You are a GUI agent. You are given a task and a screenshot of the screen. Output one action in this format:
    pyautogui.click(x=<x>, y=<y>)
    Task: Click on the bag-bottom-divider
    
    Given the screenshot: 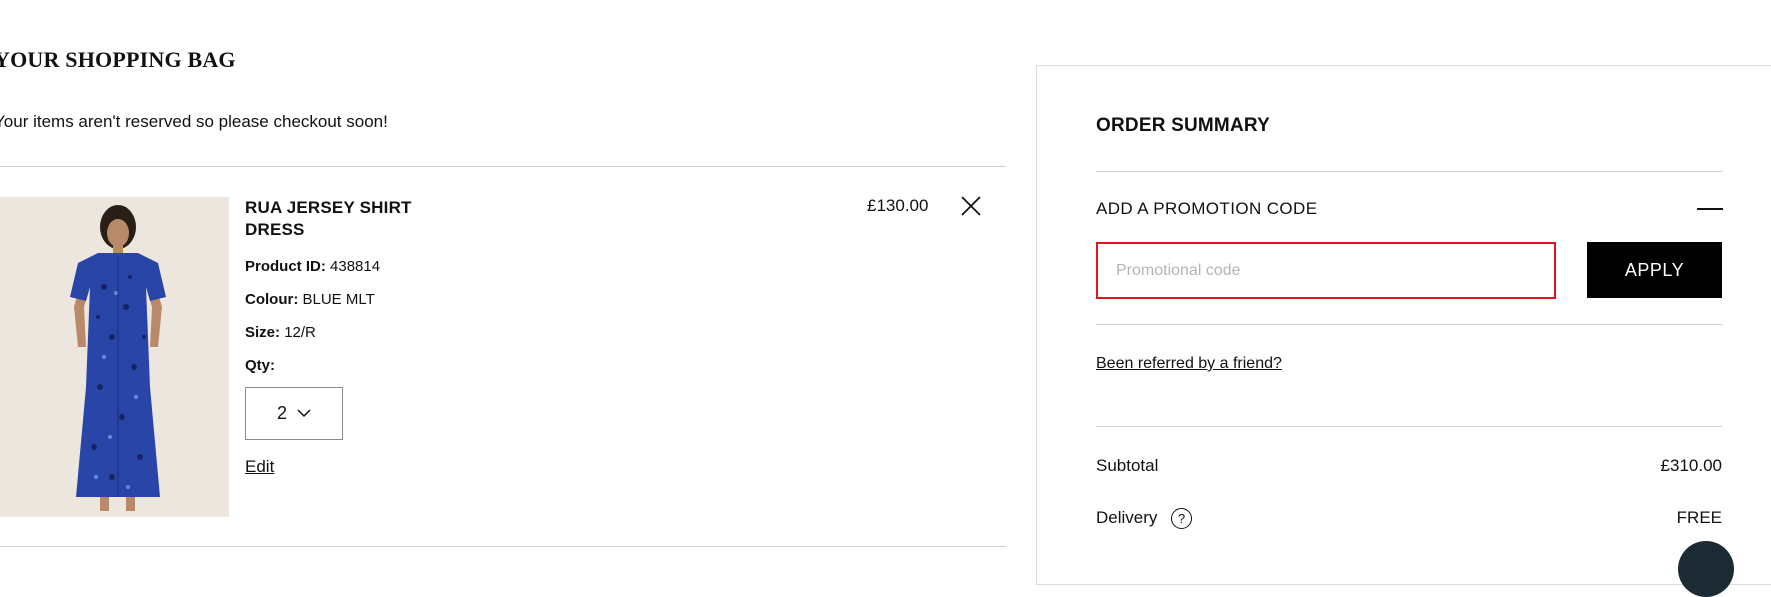 What is the action you would take?
    pyautogui.click(x=503, y=546)
    